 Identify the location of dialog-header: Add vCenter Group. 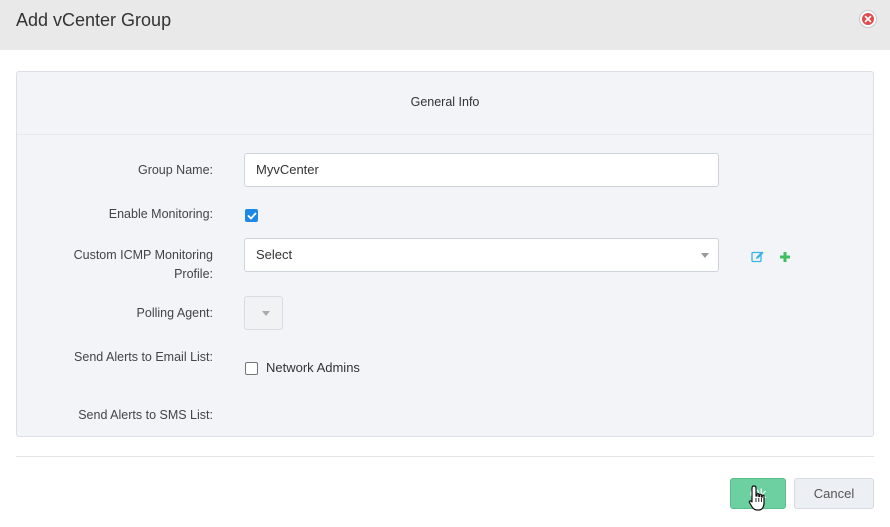
(445, 25).